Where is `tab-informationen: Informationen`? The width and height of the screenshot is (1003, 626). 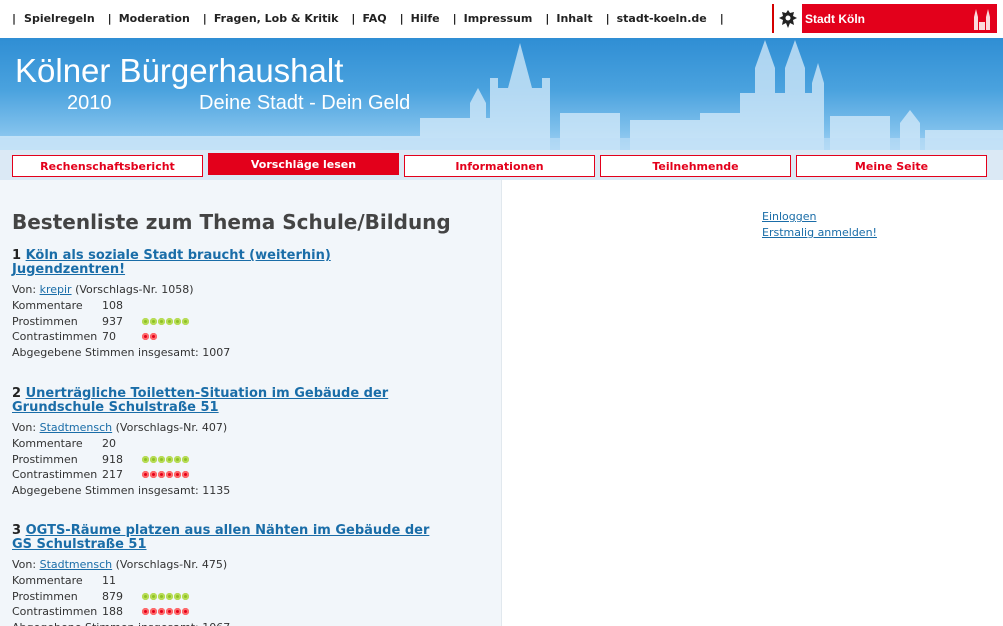 tab-informationen: Informationen is located at coordinates (499, 166).